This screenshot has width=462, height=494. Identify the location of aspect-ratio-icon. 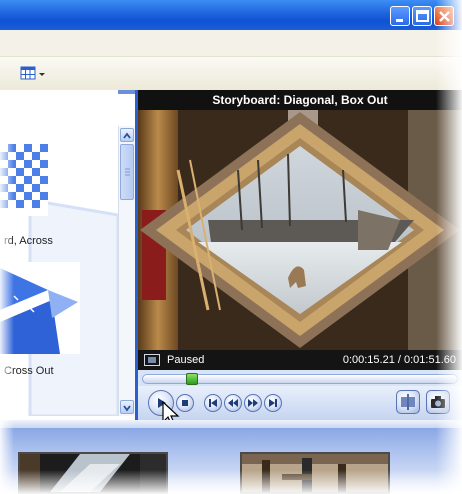
(152, 360).